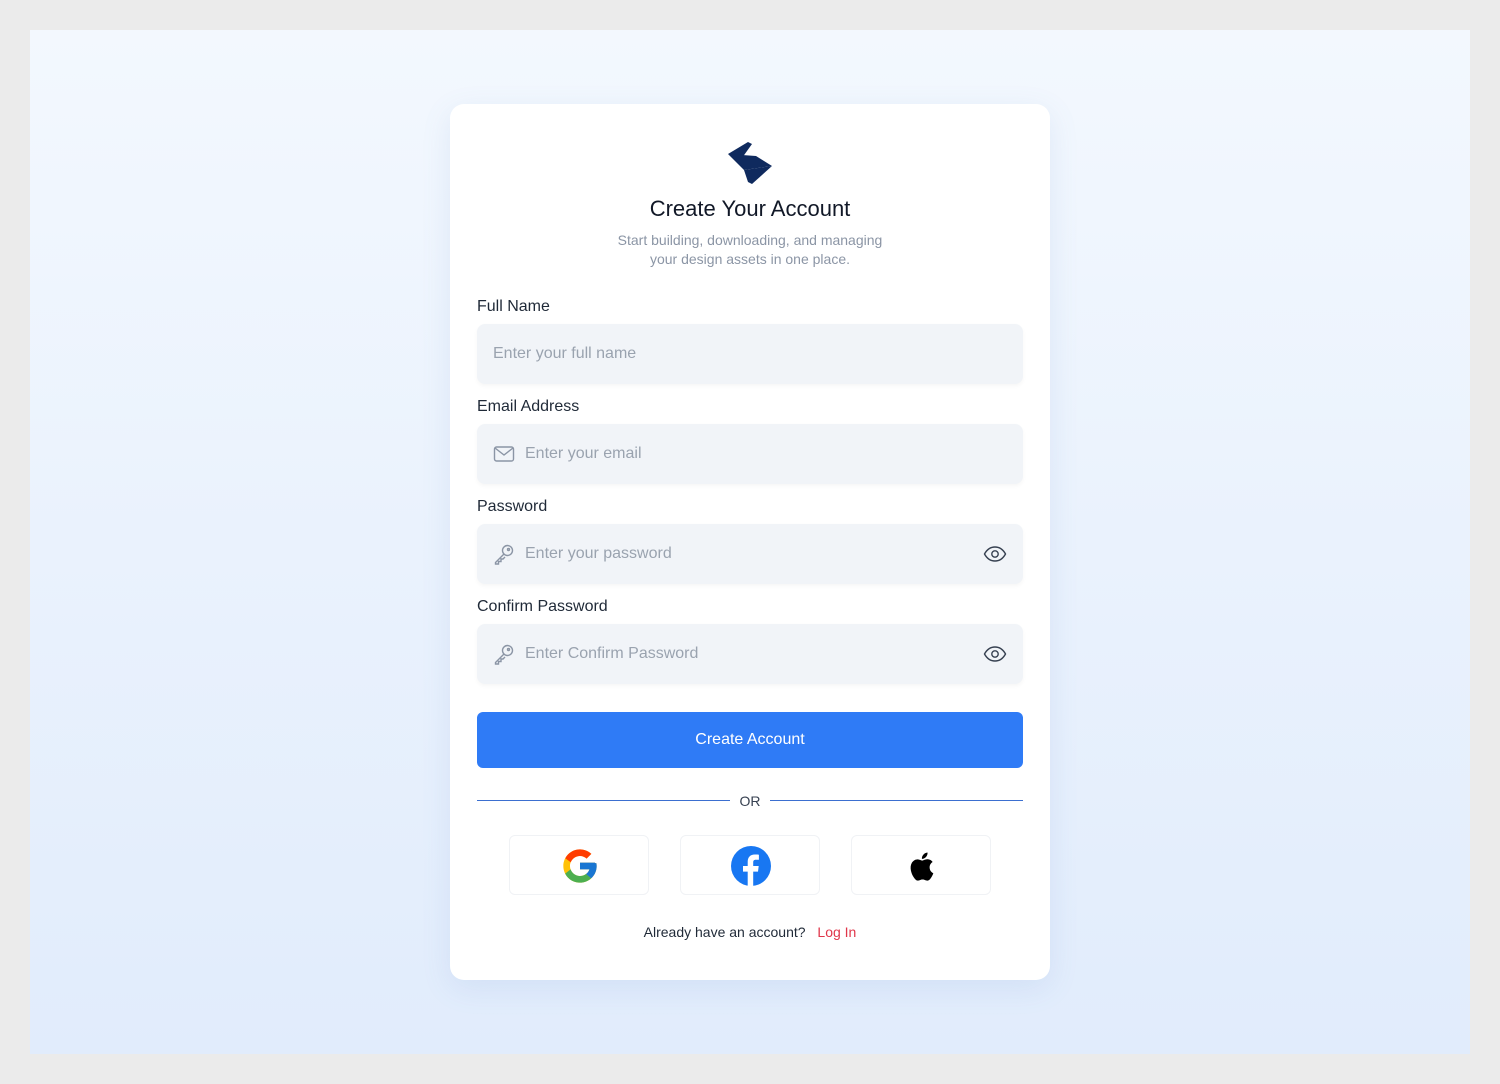  Describe the element at coordinates (528, 406) in the screenshot. I see `email-label: Email Address` at that location.